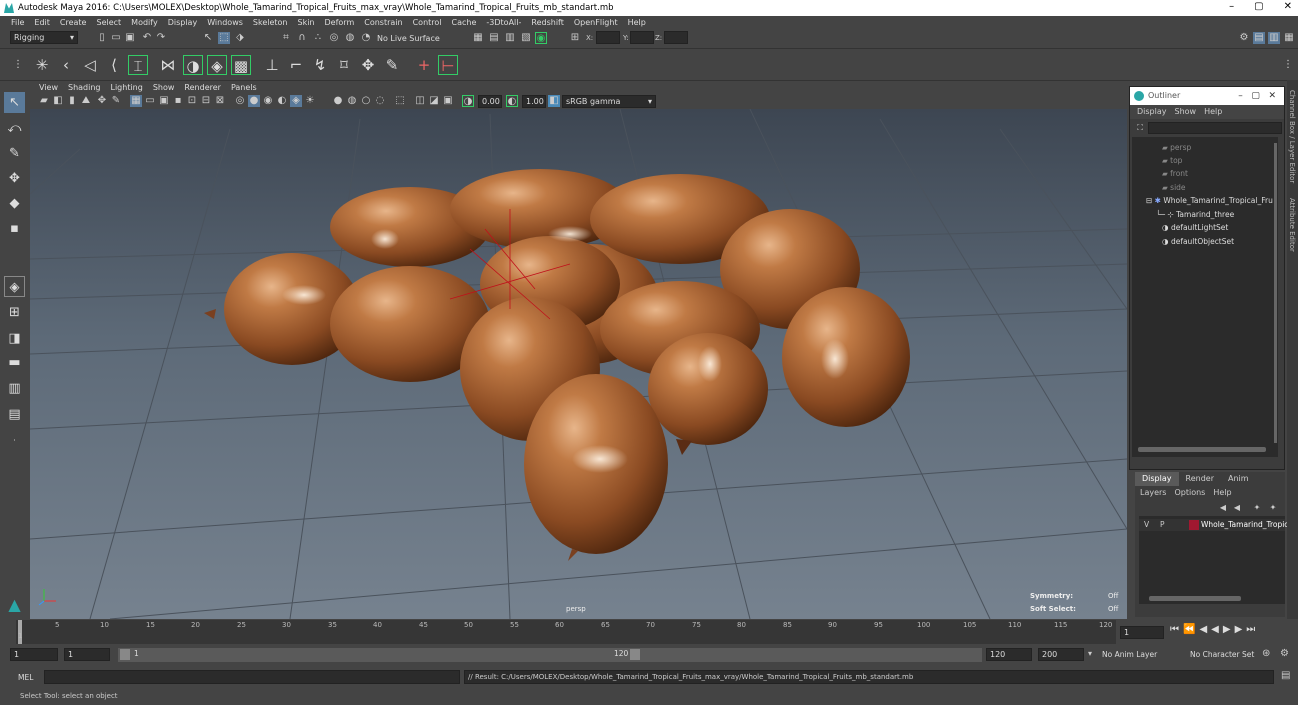  What do you see at coordinates (1292, 225) in the screenshot?
I see `attribute-editor-tab: Attribute Editor` at bounding box center [1292, 225].